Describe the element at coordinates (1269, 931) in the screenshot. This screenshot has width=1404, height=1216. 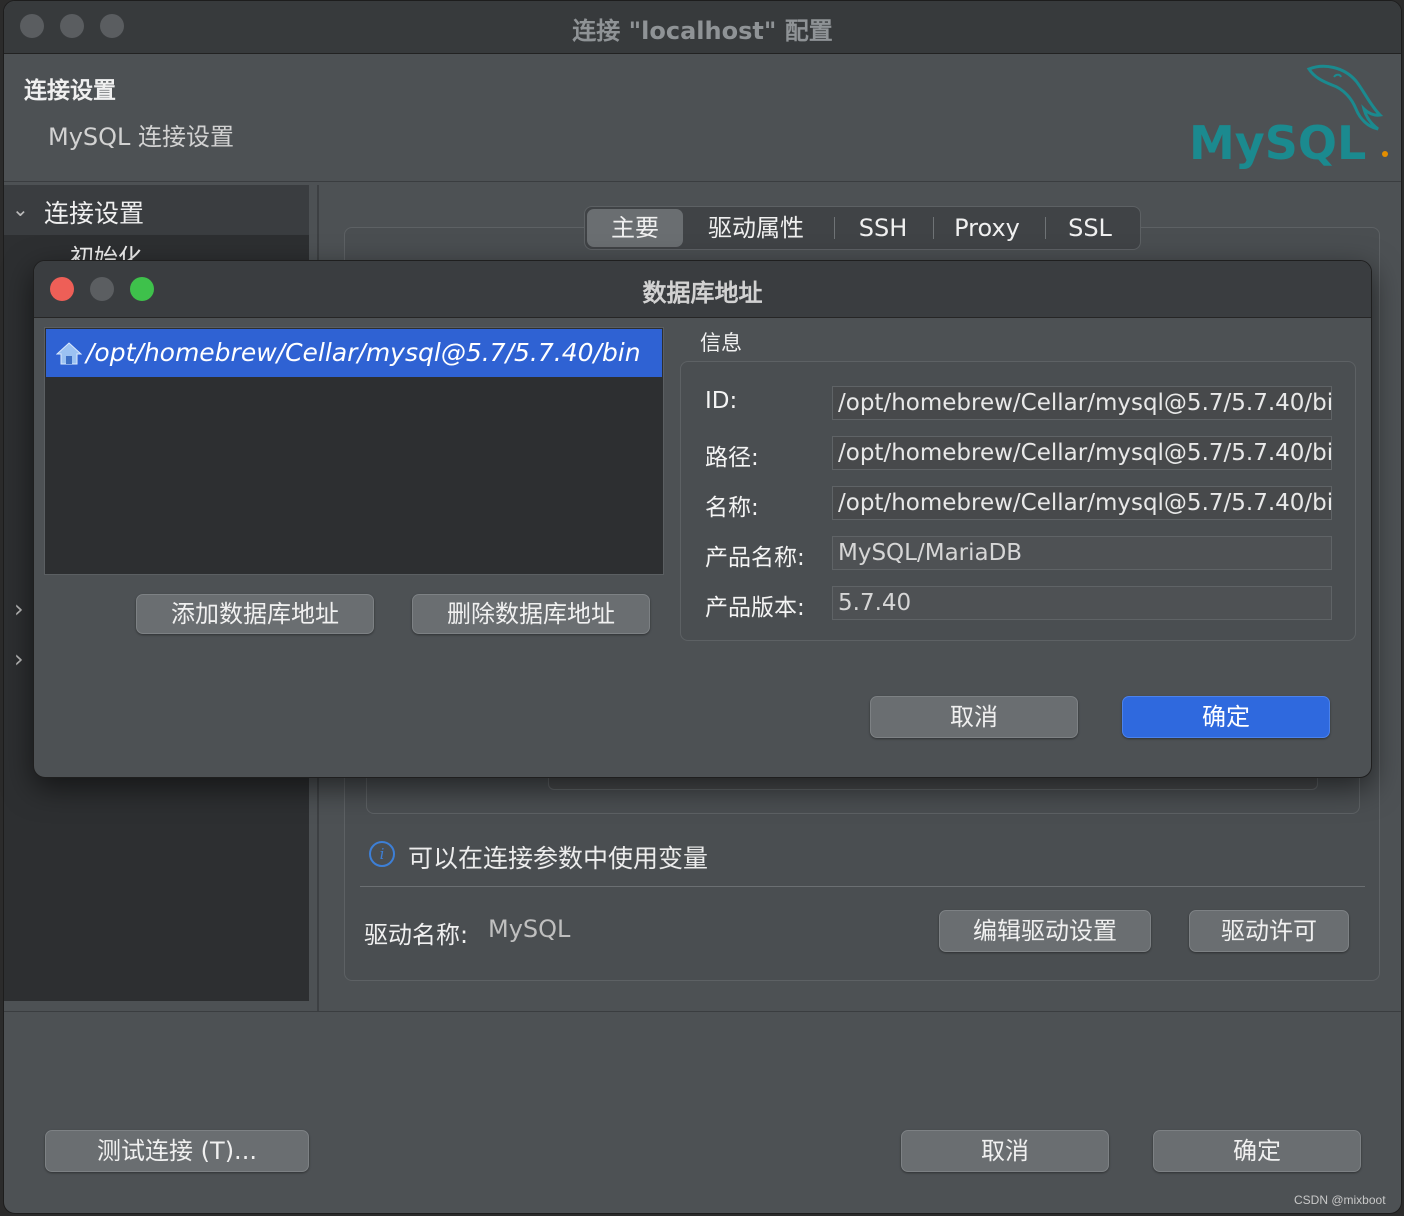
I see `driver-license-button: 驱动许可` at that location.